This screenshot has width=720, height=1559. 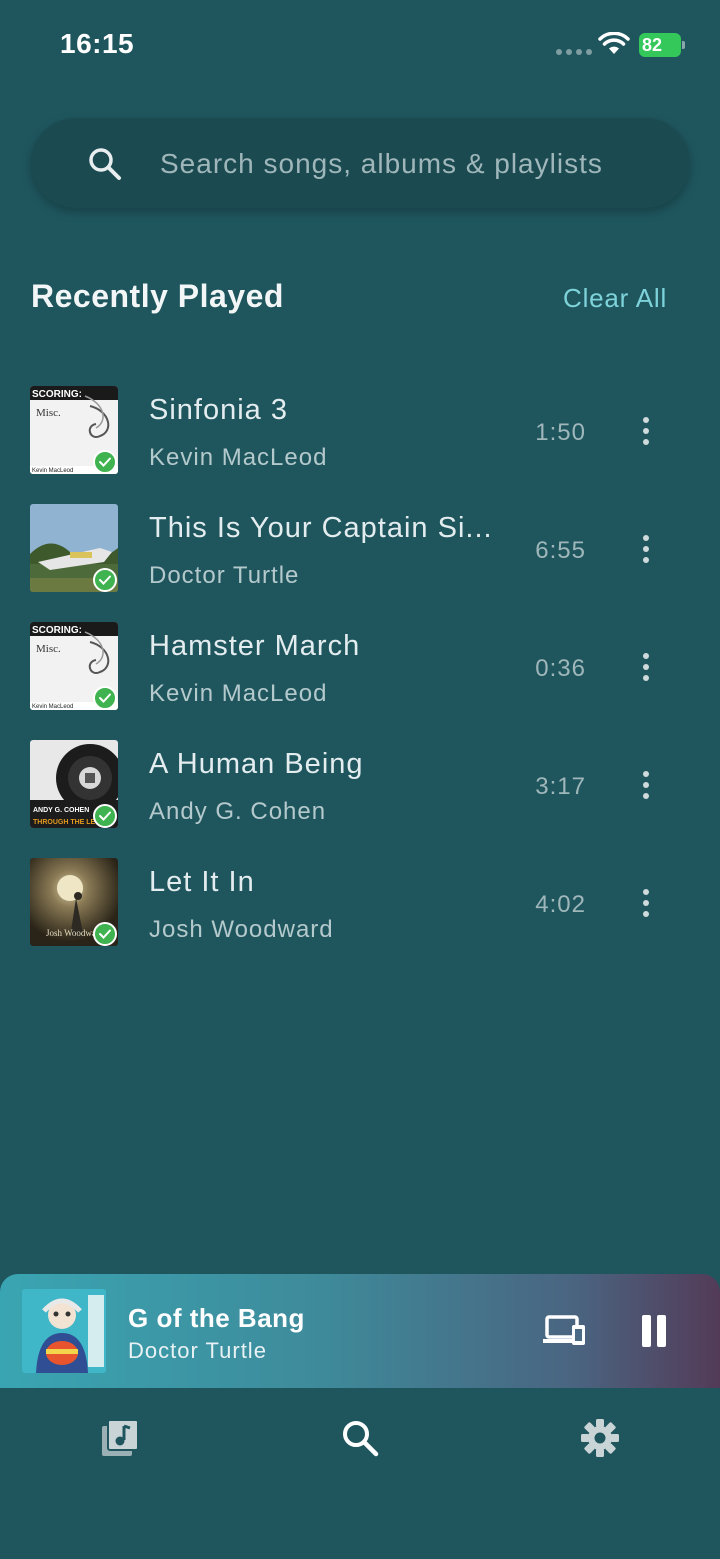 What do you see at coordinates (216, 1318) in the screenshot?
I see `now-playing-title: G of the Bang` at bounding box center [216, 1318].